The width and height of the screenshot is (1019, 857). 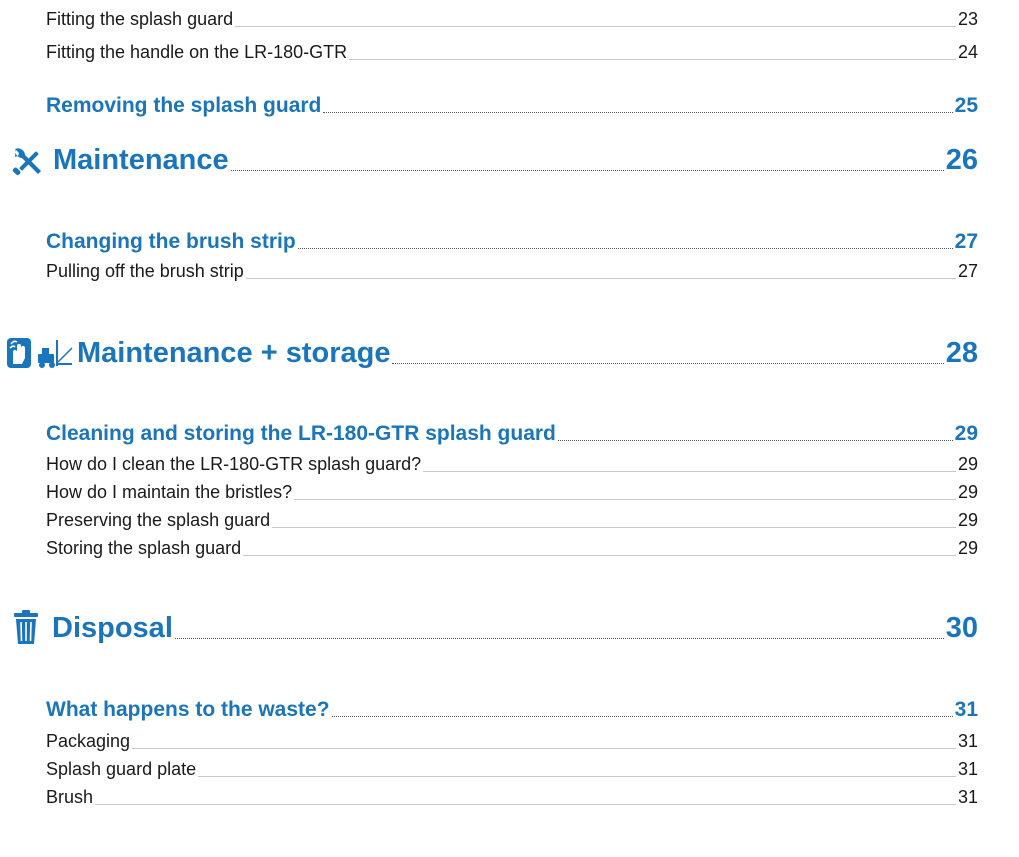 I want to click on toc-entry: How do I maintain the bristles? 29, so click(x=512, y=492).